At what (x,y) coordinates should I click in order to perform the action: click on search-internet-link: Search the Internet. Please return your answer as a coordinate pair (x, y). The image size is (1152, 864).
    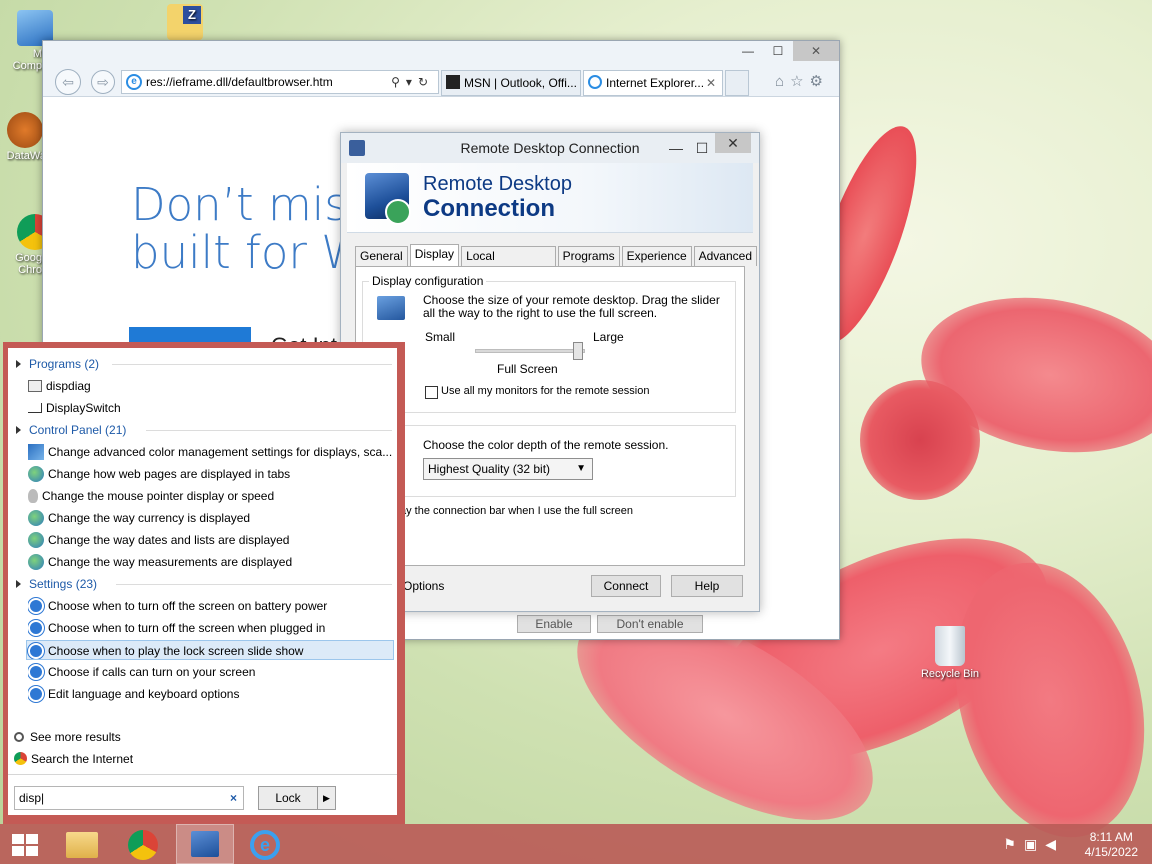
    Looking at the image, I should click on (197, 759).